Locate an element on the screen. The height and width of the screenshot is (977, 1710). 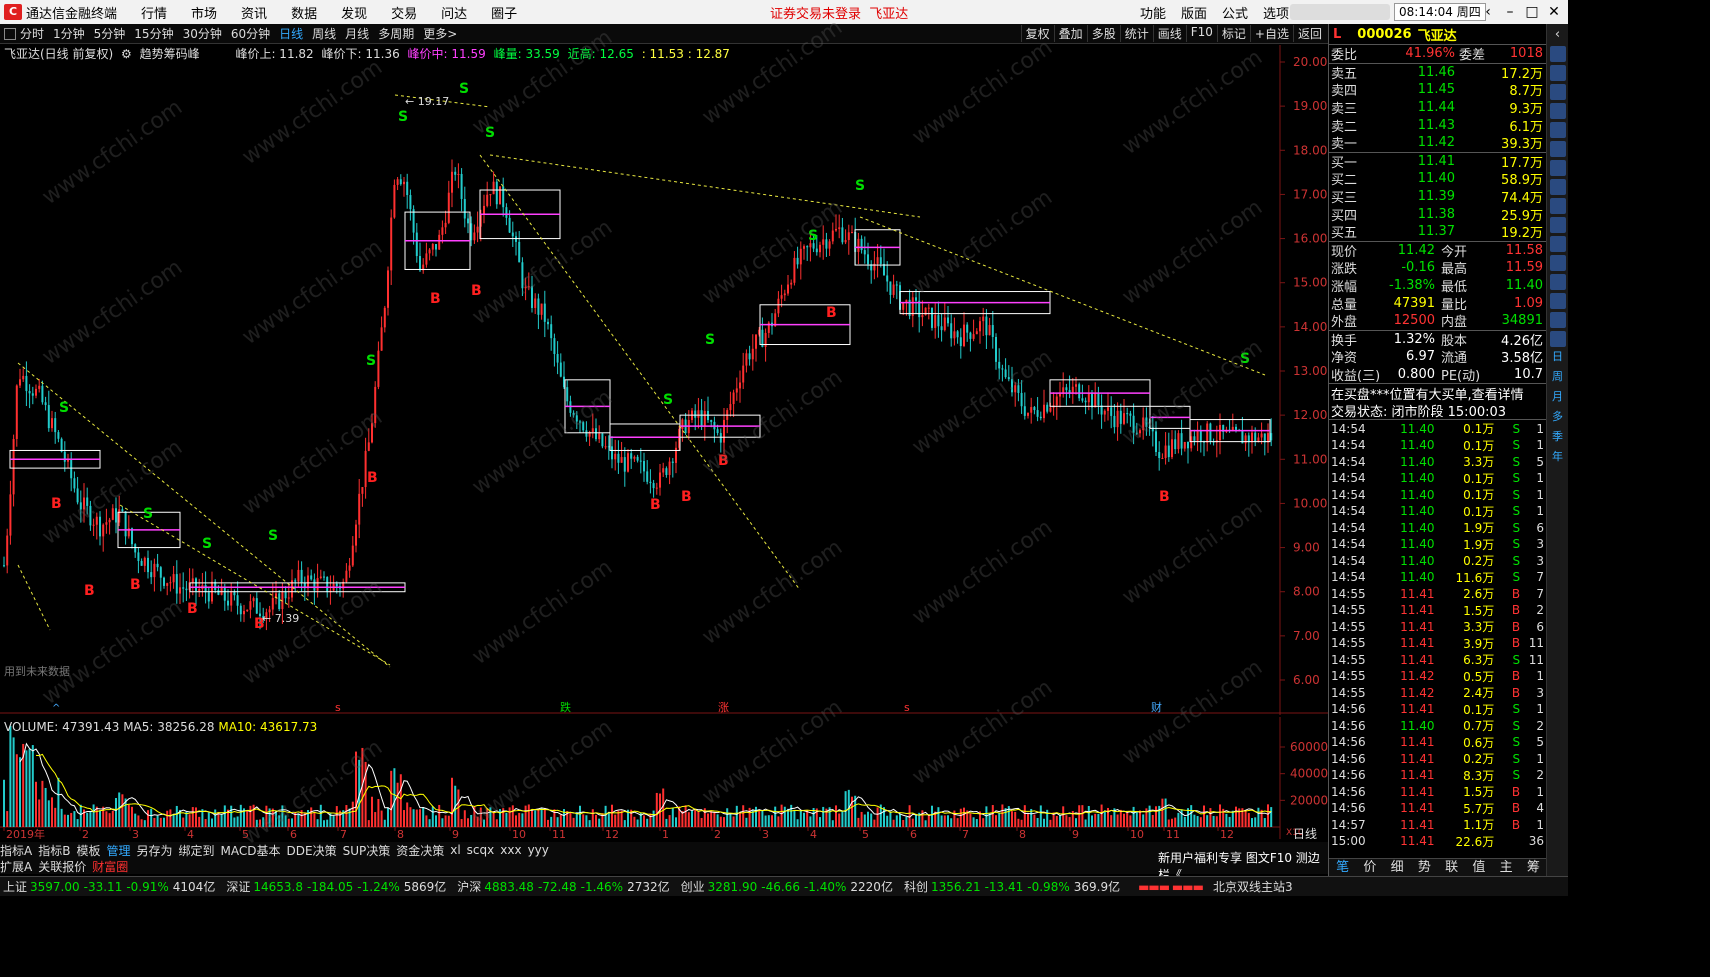
quote-tab-0: 笔 is located at coordinates (1342, 867).